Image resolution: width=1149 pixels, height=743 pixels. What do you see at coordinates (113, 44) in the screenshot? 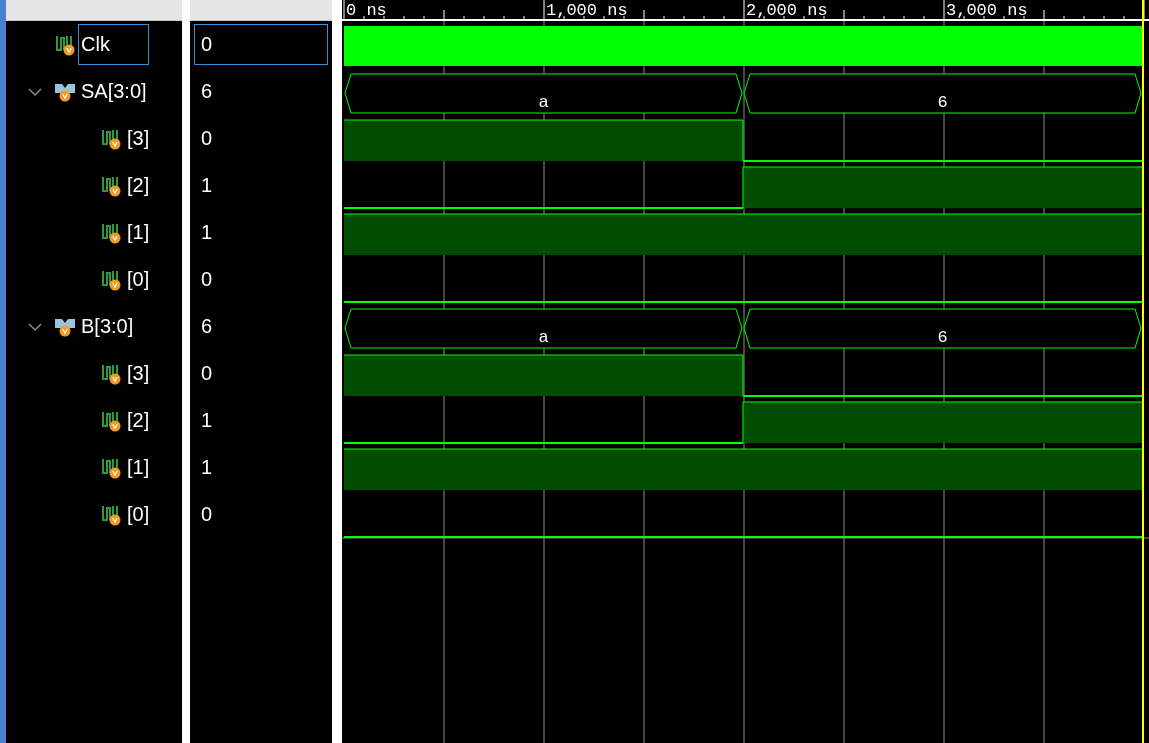
I see `signal-name: Clk` at bounding box center [113, 44].